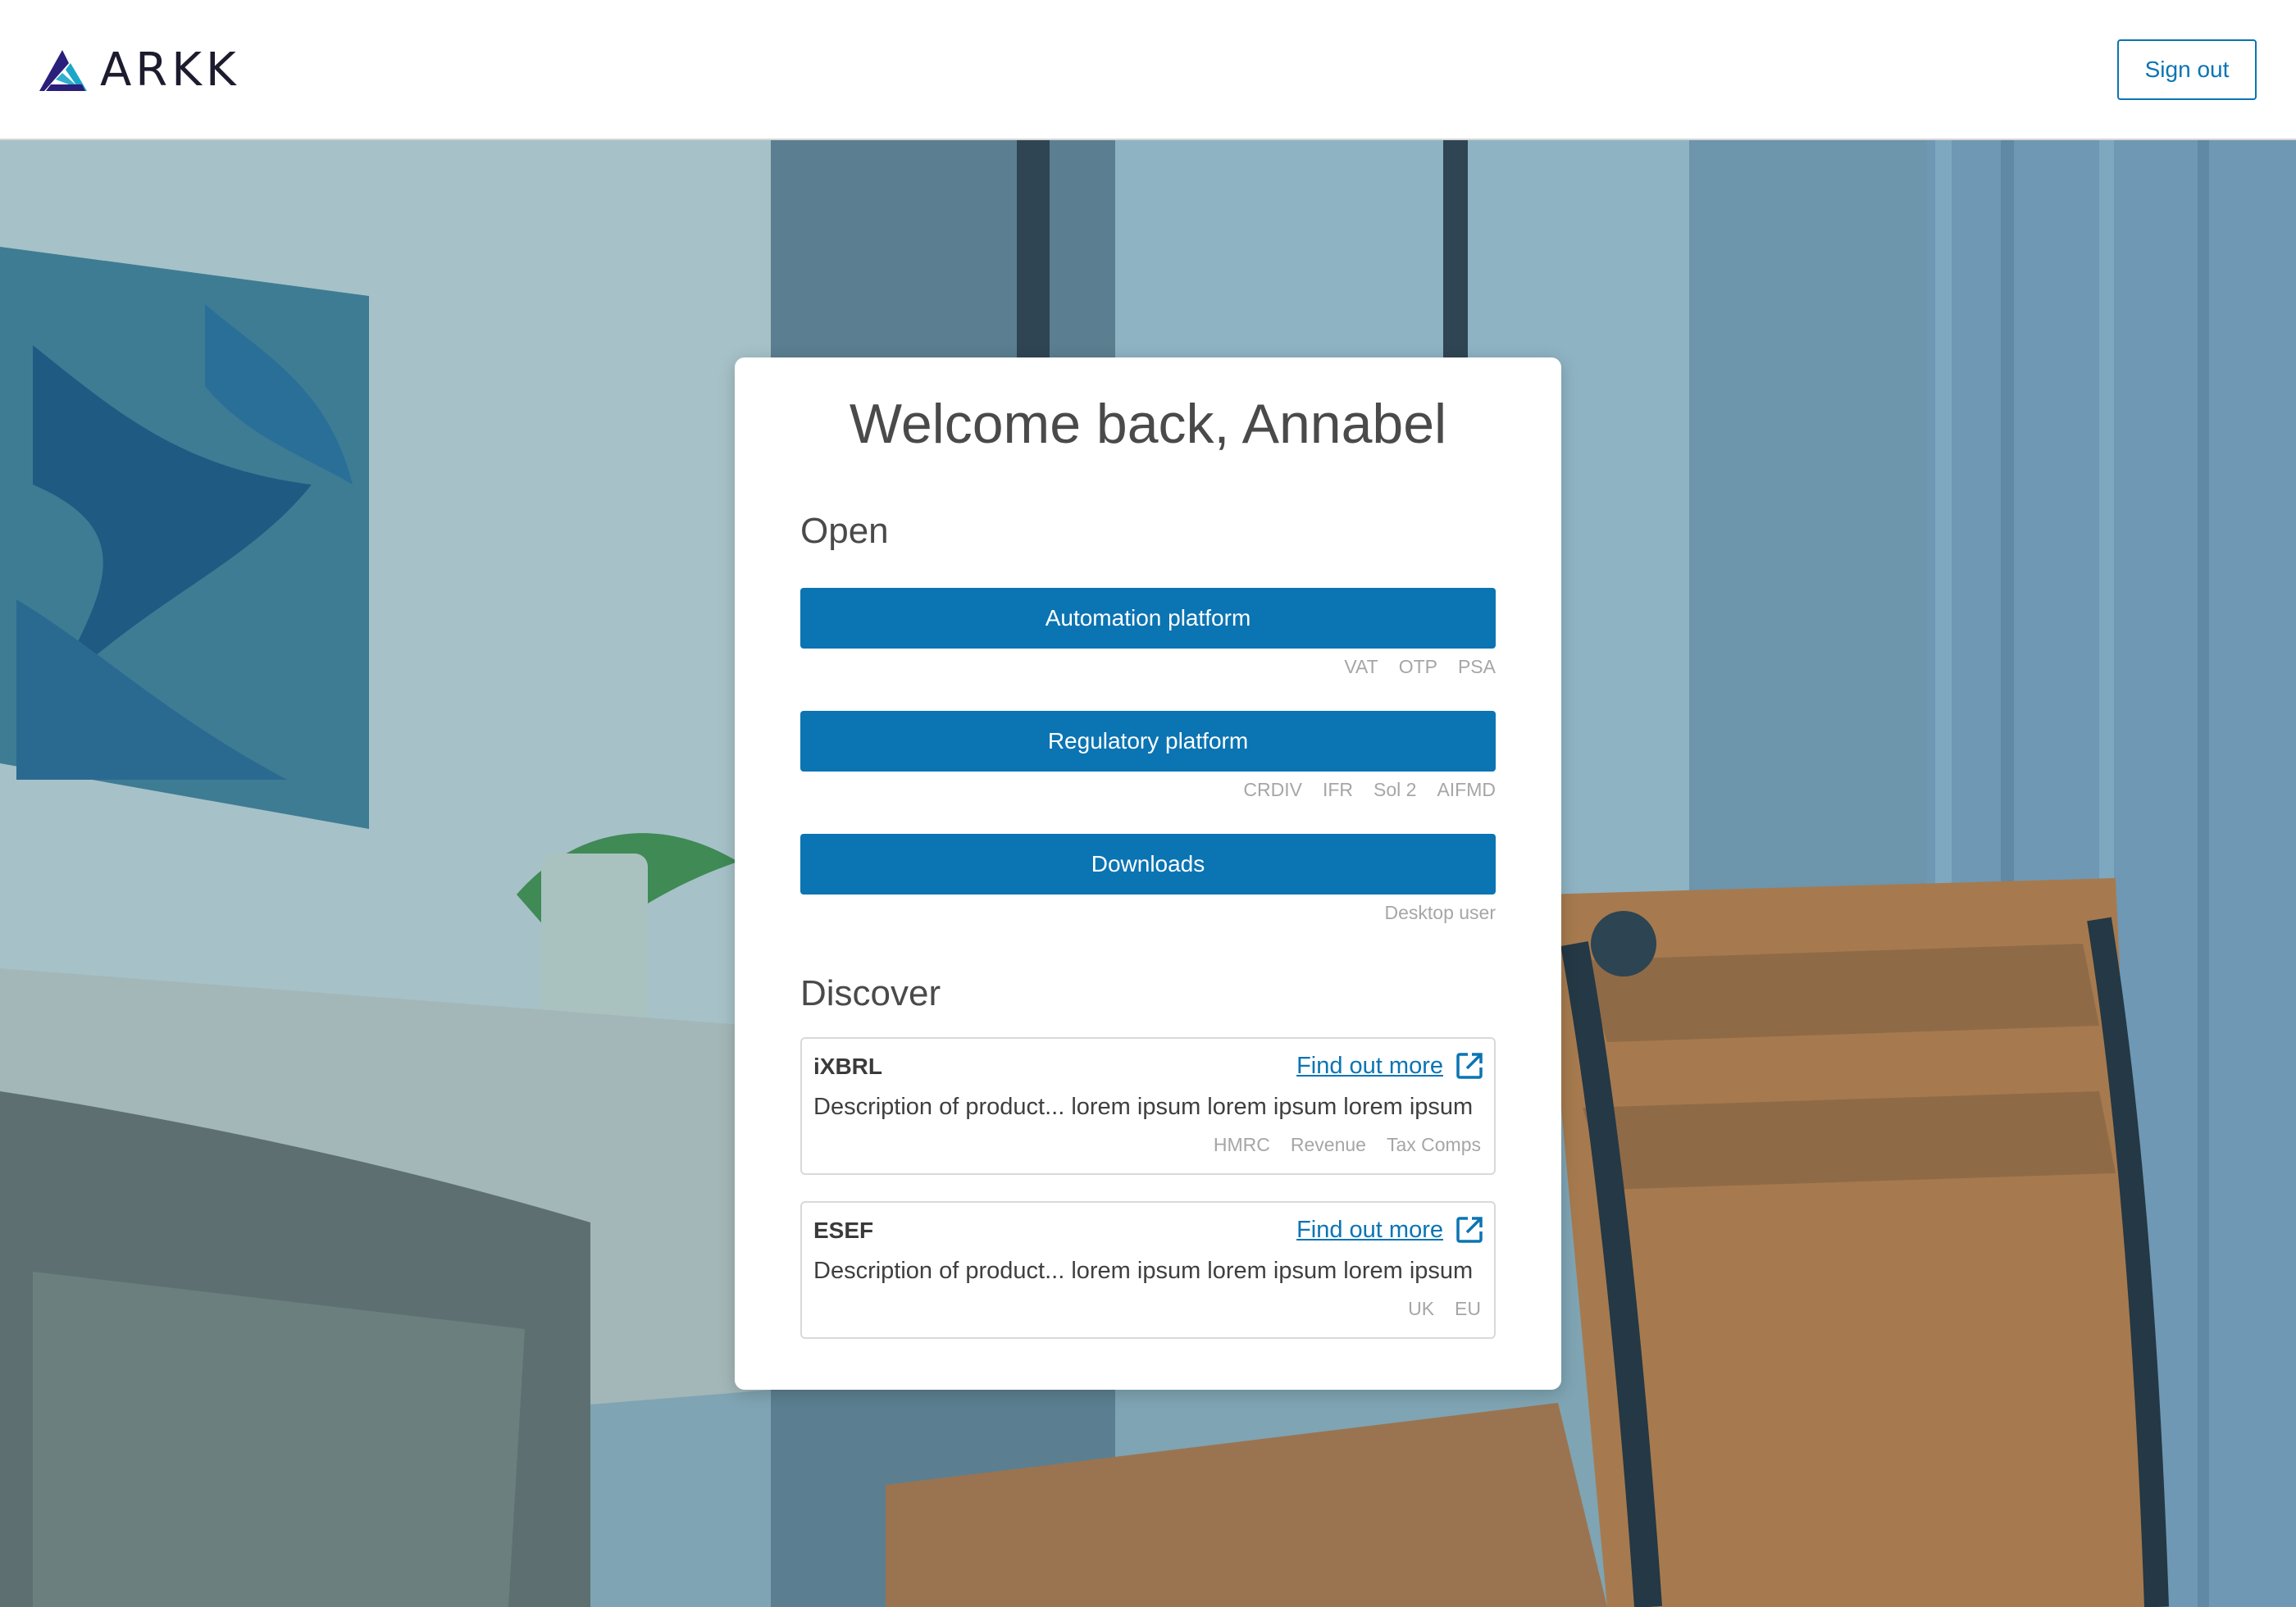 This screenshot has height=1607, width=2296. What do you see at coordinates (843, 1230) in the screenshot?
I see `product-name: ESEF` at bounding box center [843, 1230].